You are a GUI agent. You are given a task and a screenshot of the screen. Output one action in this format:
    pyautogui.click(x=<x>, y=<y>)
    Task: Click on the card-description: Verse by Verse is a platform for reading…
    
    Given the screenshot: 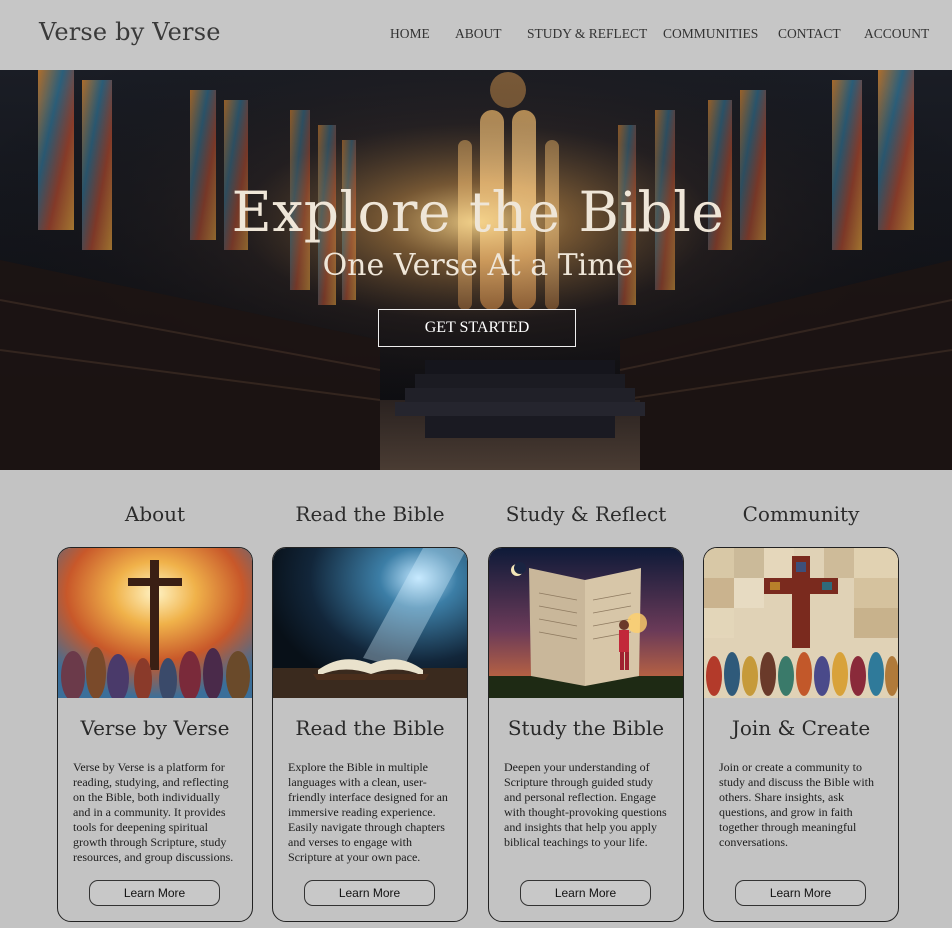 What is the action you would take?
    pyautogui.click(x=153, y=812)
    